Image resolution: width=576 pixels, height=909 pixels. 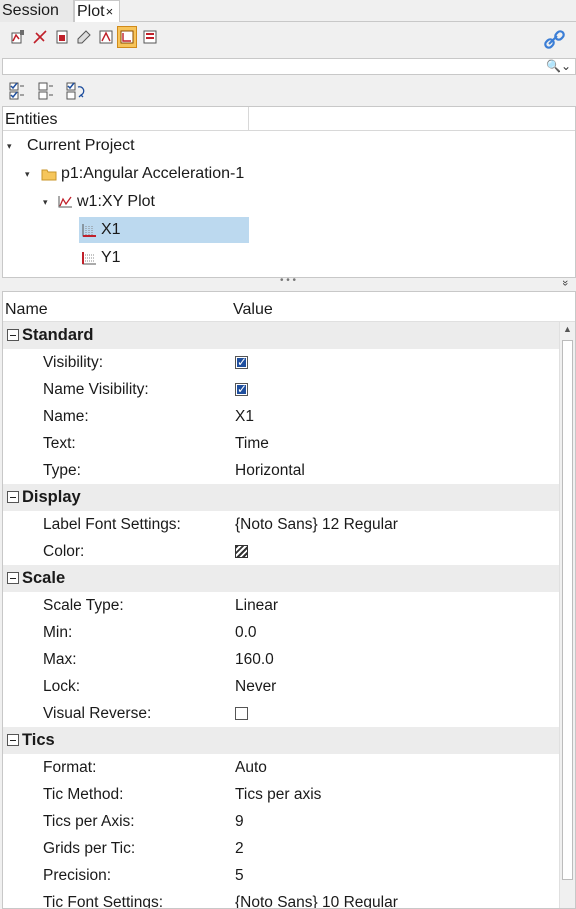 I want to click on property-value: Linear, so click(x=256, y=605).